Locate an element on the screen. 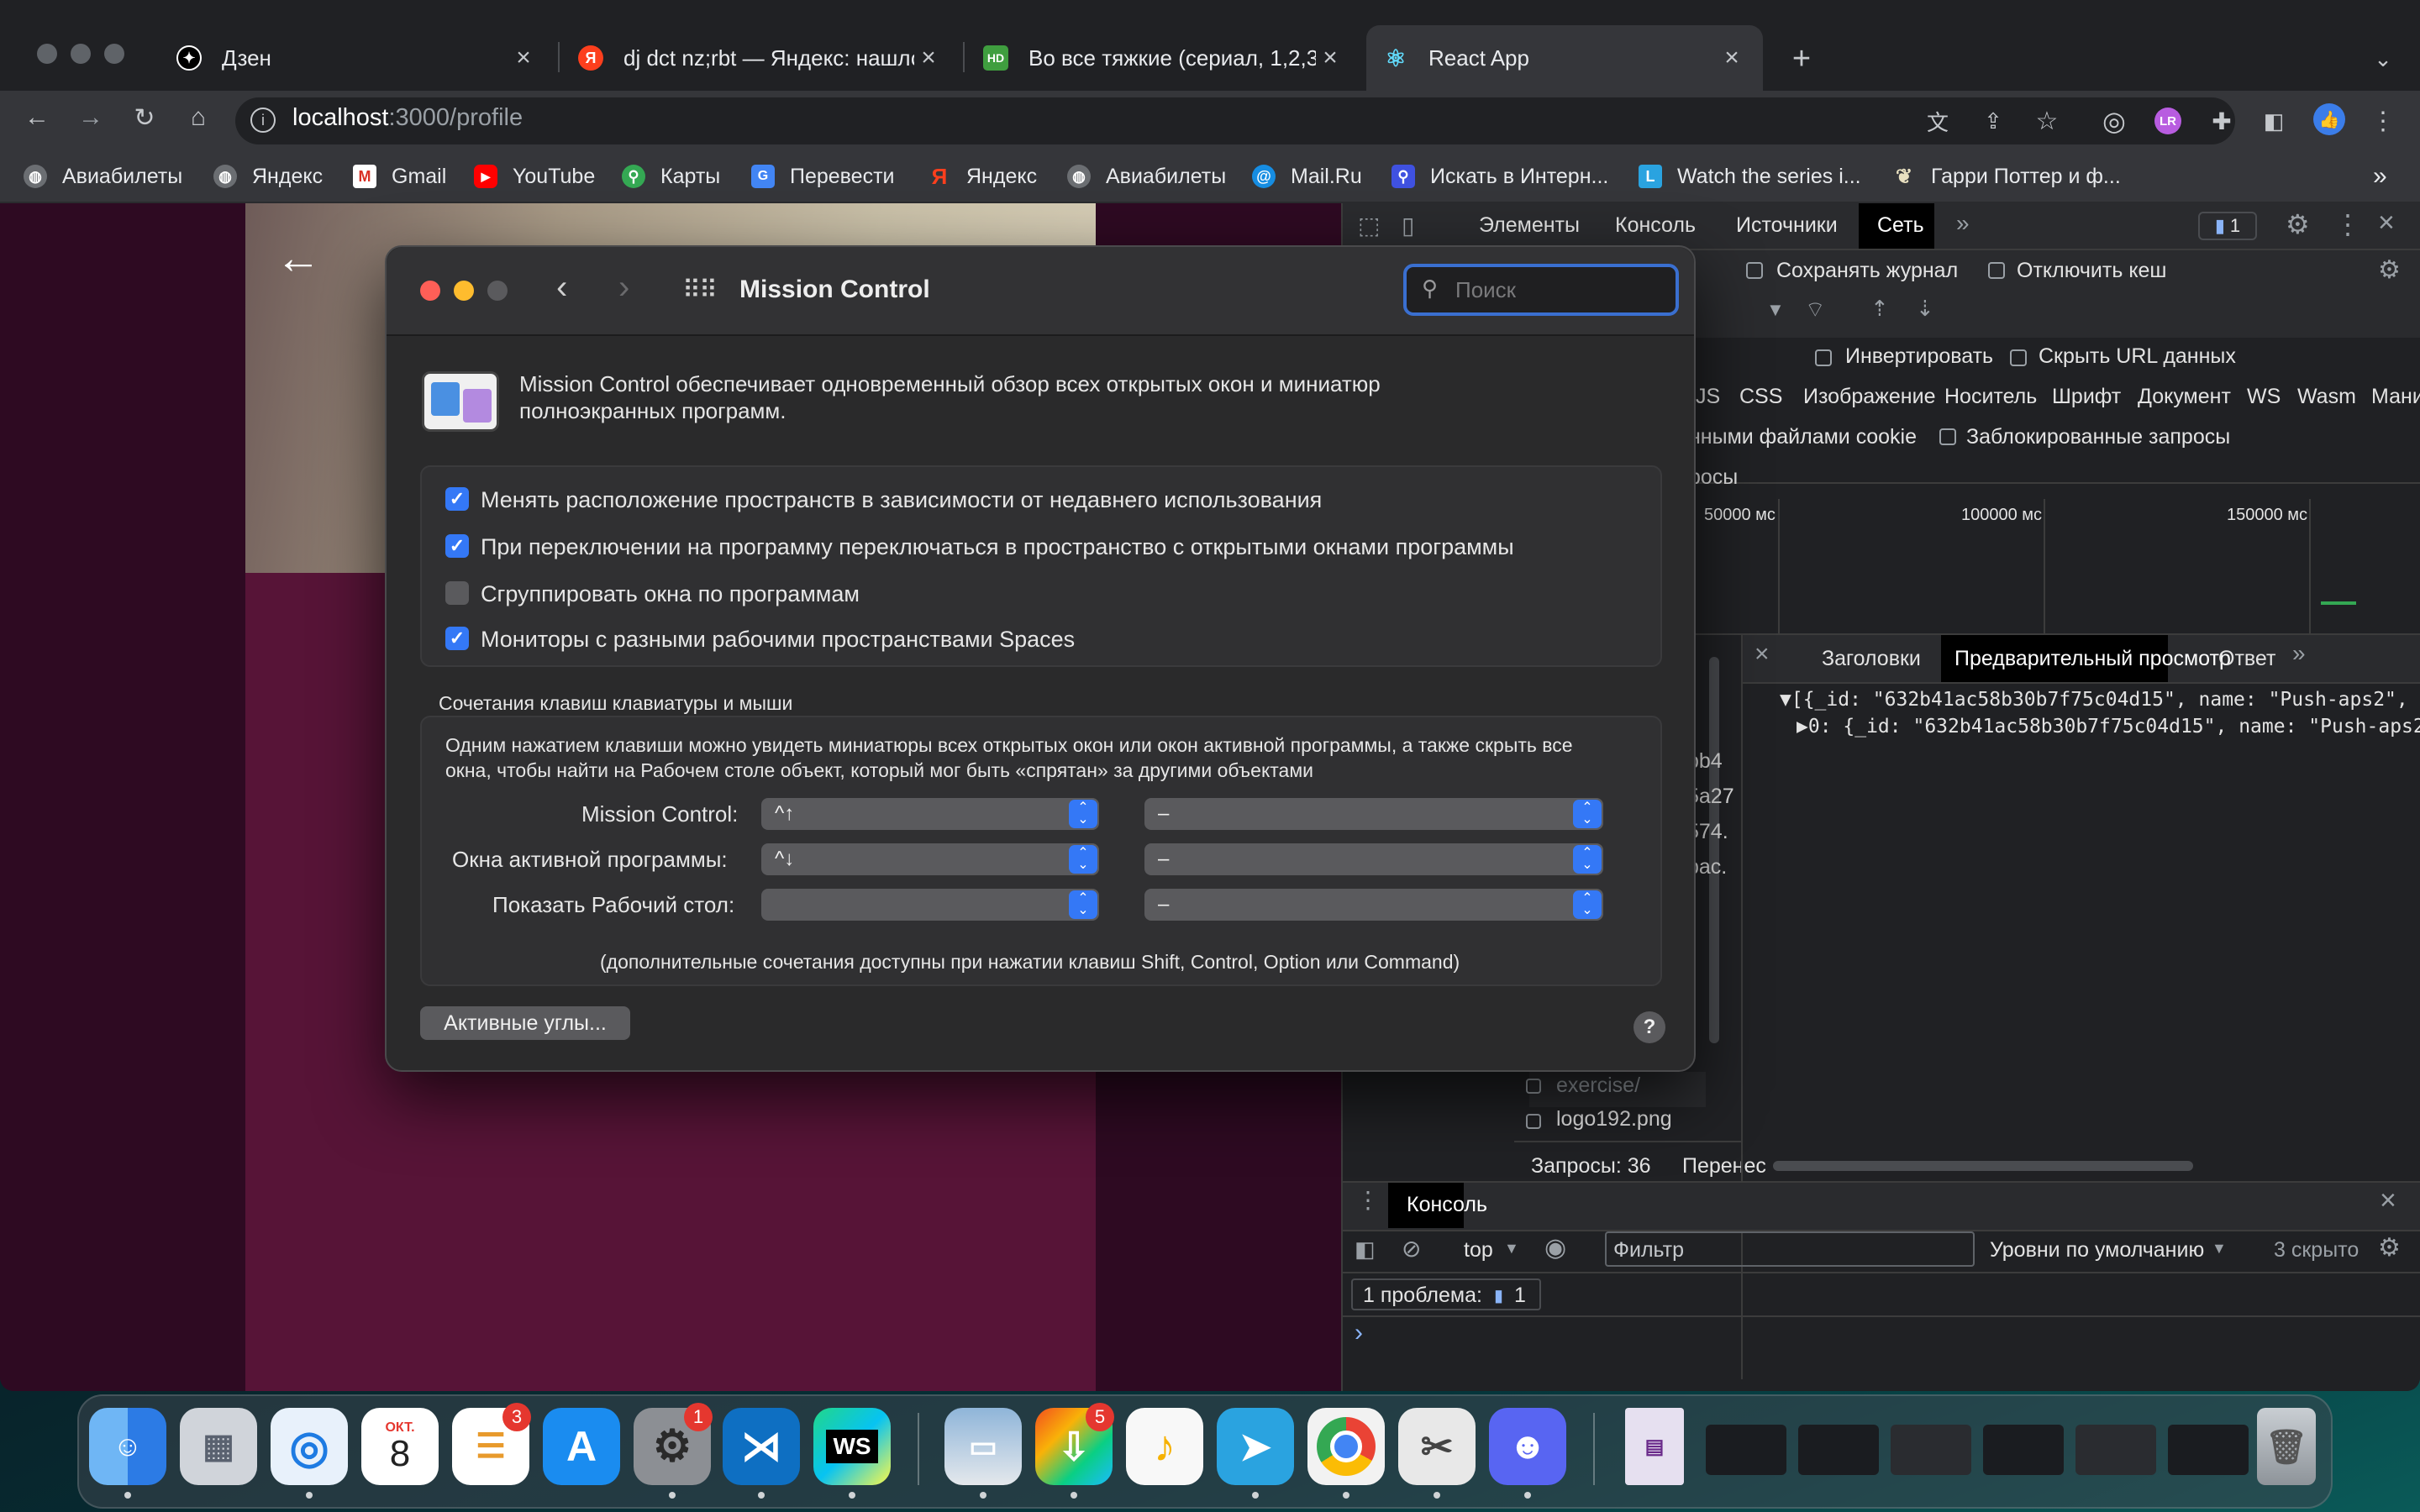  live-expression-eye-icon: ◉ is located at coordinates (1555, 1248).